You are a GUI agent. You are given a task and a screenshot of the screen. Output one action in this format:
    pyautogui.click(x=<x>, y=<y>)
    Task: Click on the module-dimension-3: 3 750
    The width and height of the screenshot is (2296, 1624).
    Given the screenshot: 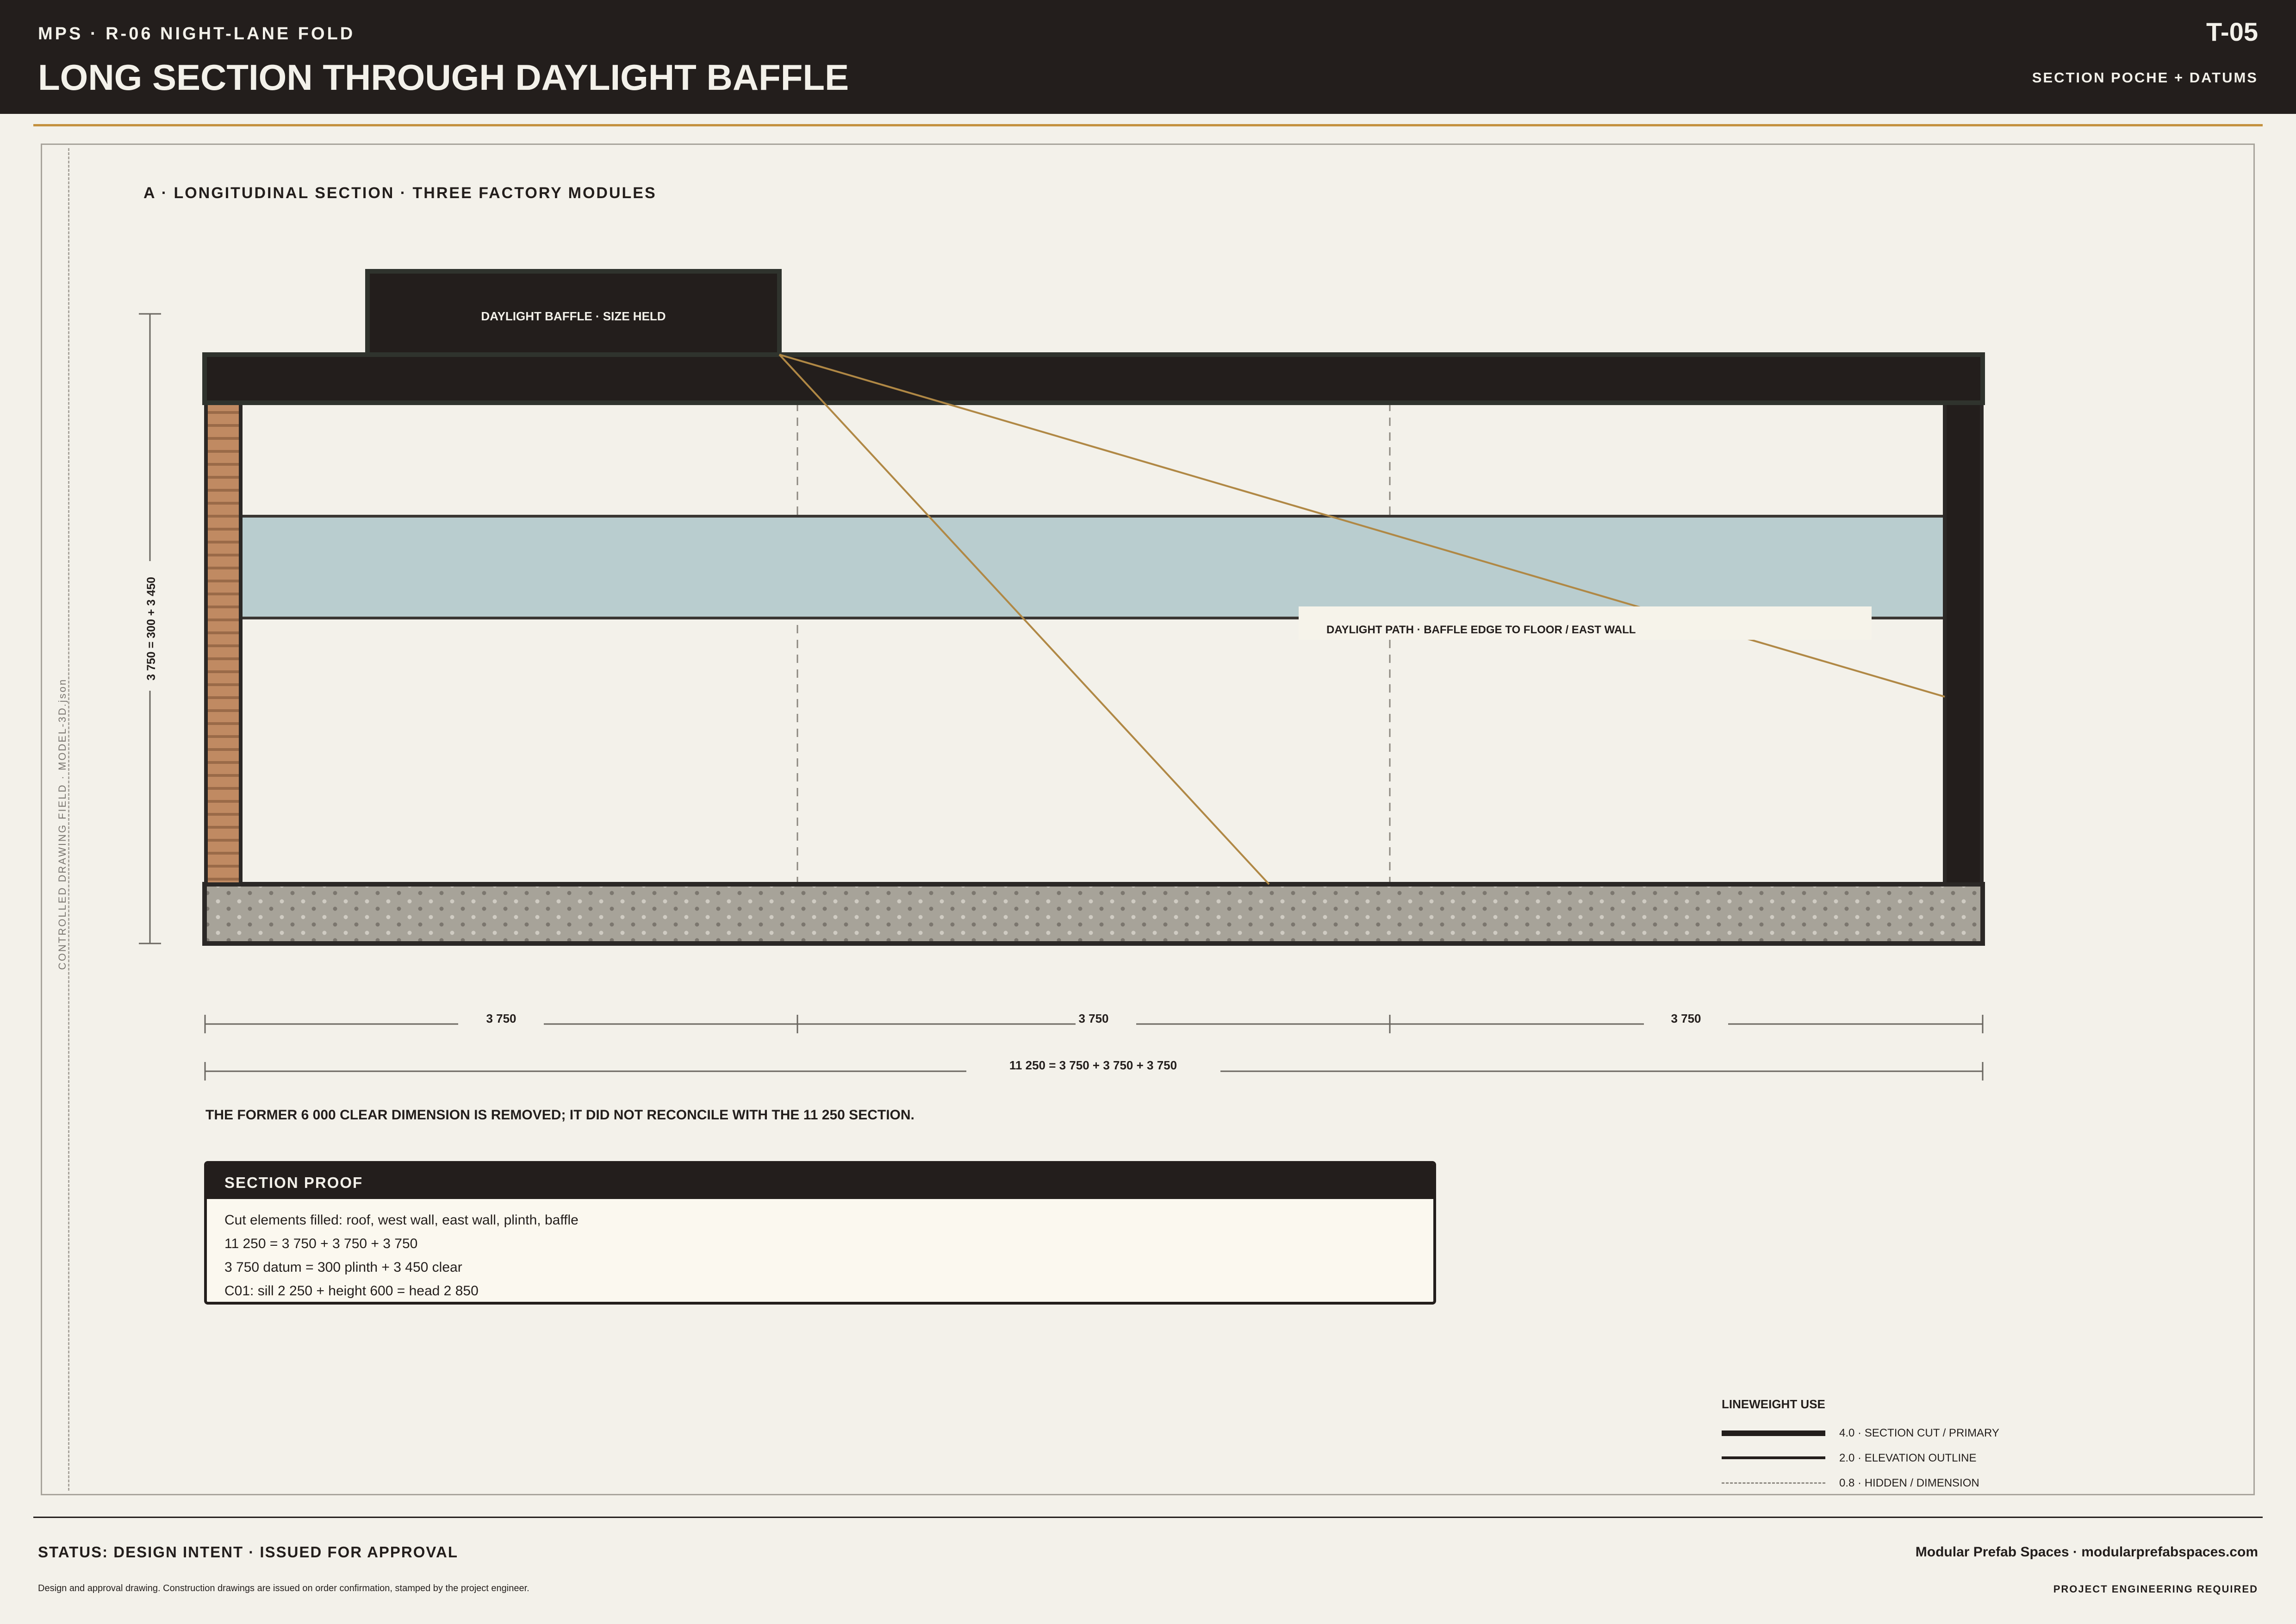 What is the action you would take?
    pyautogui.click(x=1686, y=1018)
    